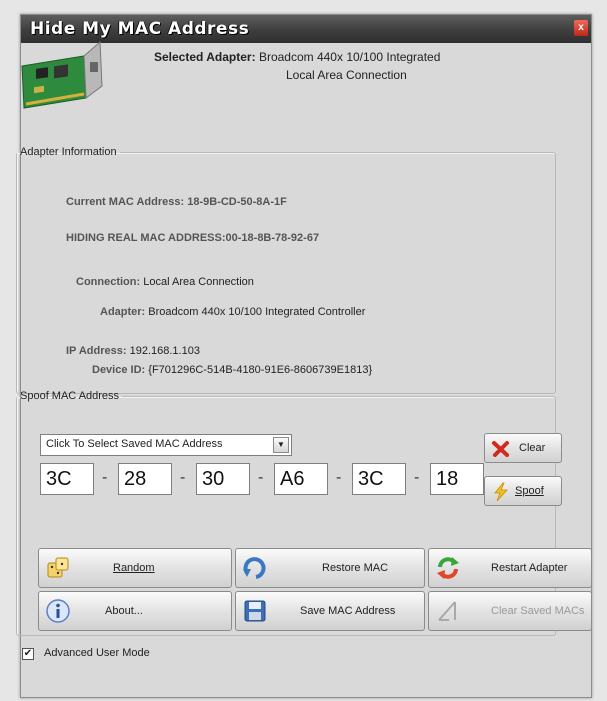  I want to click on clear-saved-macs-button: Clear Saved MACs, so click(510, 611).